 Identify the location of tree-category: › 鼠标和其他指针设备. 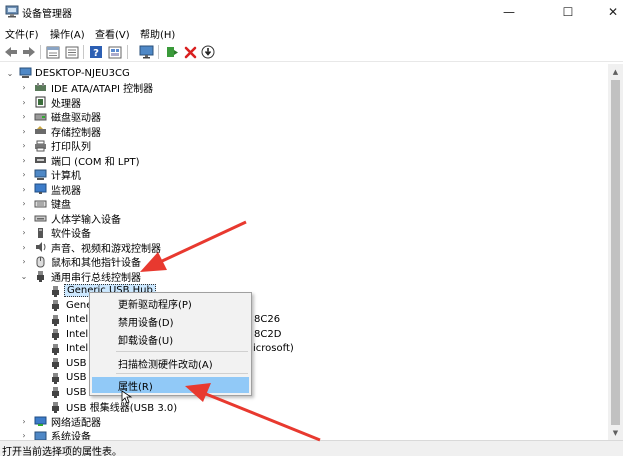
(150, 262).